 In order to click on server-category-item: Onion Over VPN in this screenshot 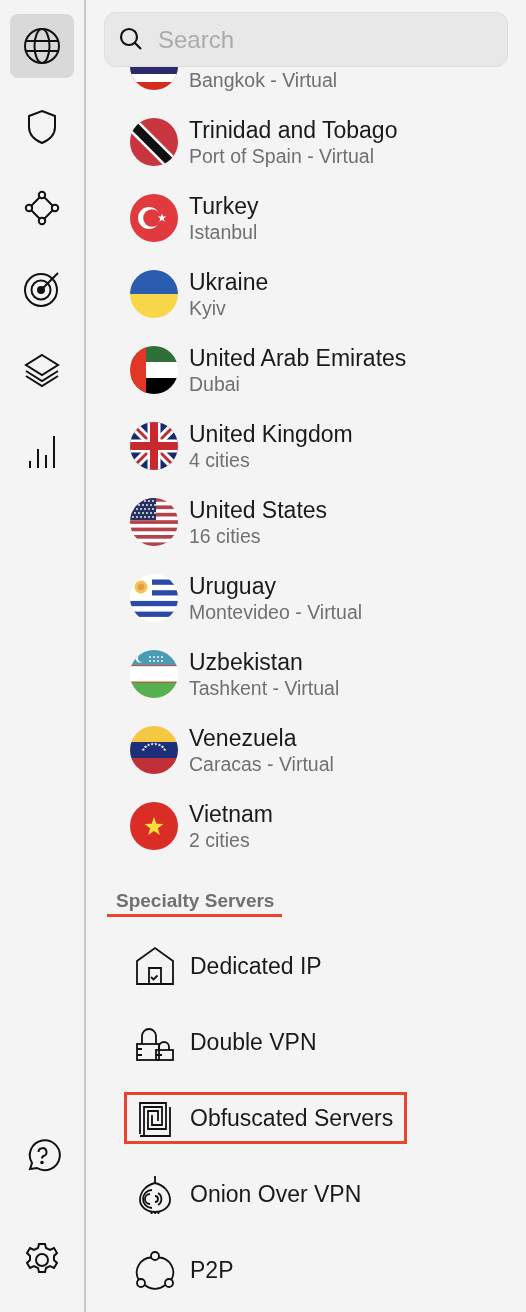, I will do `click(250, 1194)`.